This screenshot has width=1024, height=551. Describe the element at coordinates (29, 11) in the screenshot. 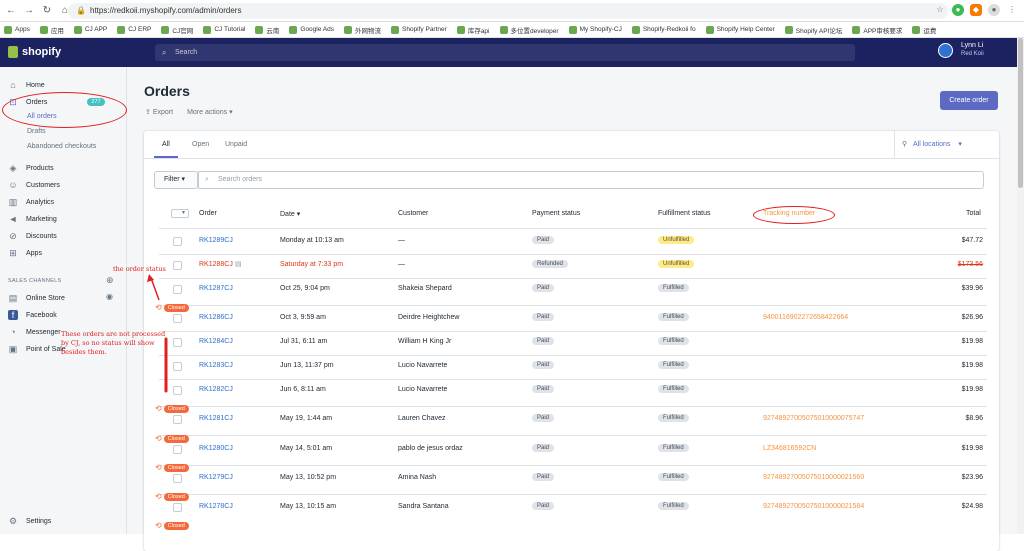

I see `forward-icon: →` at that location.